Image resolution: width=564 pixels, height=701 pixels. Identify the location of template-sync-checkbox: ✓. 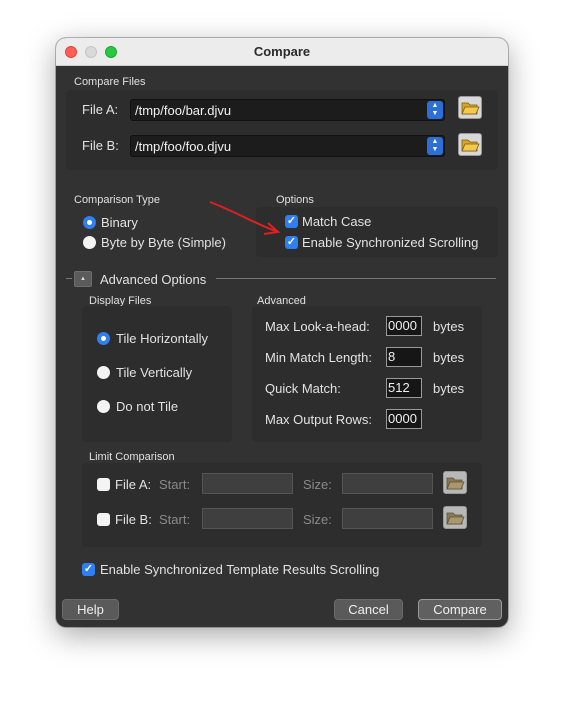
(88, 569).